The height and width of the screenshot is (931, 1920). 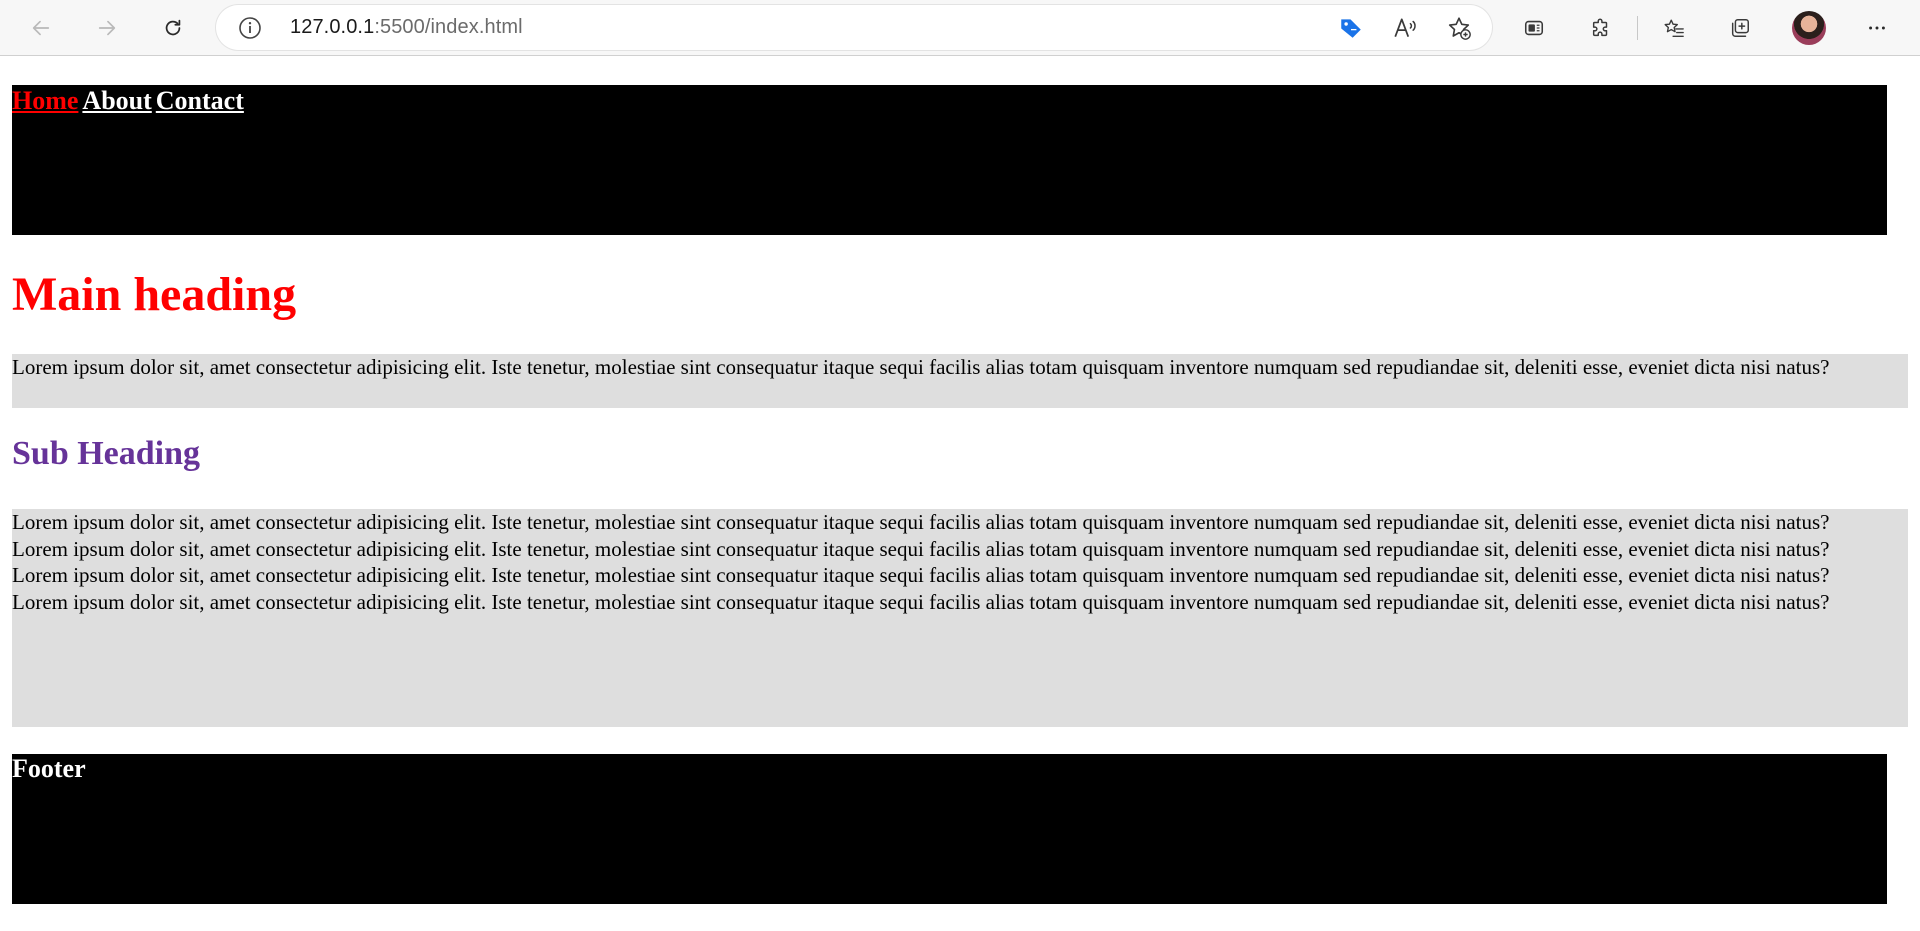 What do you see at coordinates (154, 294) in the screenshot?
I see `main-heading: Main heading` at bounding box center [154, 294].